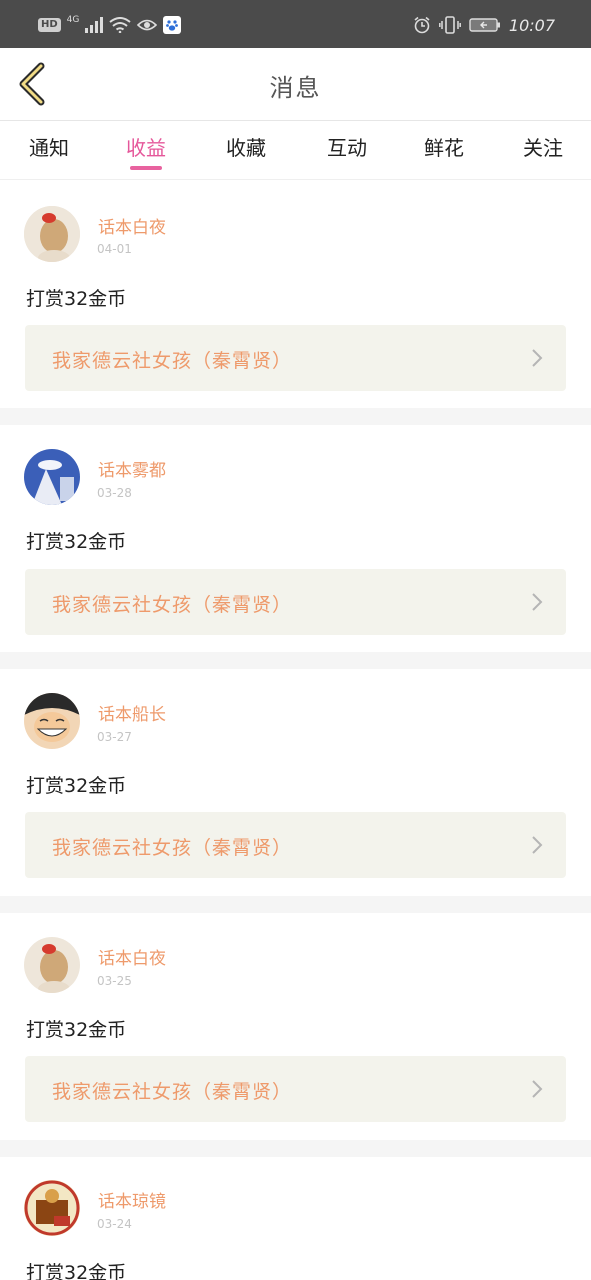  Describe the element at coordinates (114, 249) in the screenshot. I see `message-date: 04-01` at that location.